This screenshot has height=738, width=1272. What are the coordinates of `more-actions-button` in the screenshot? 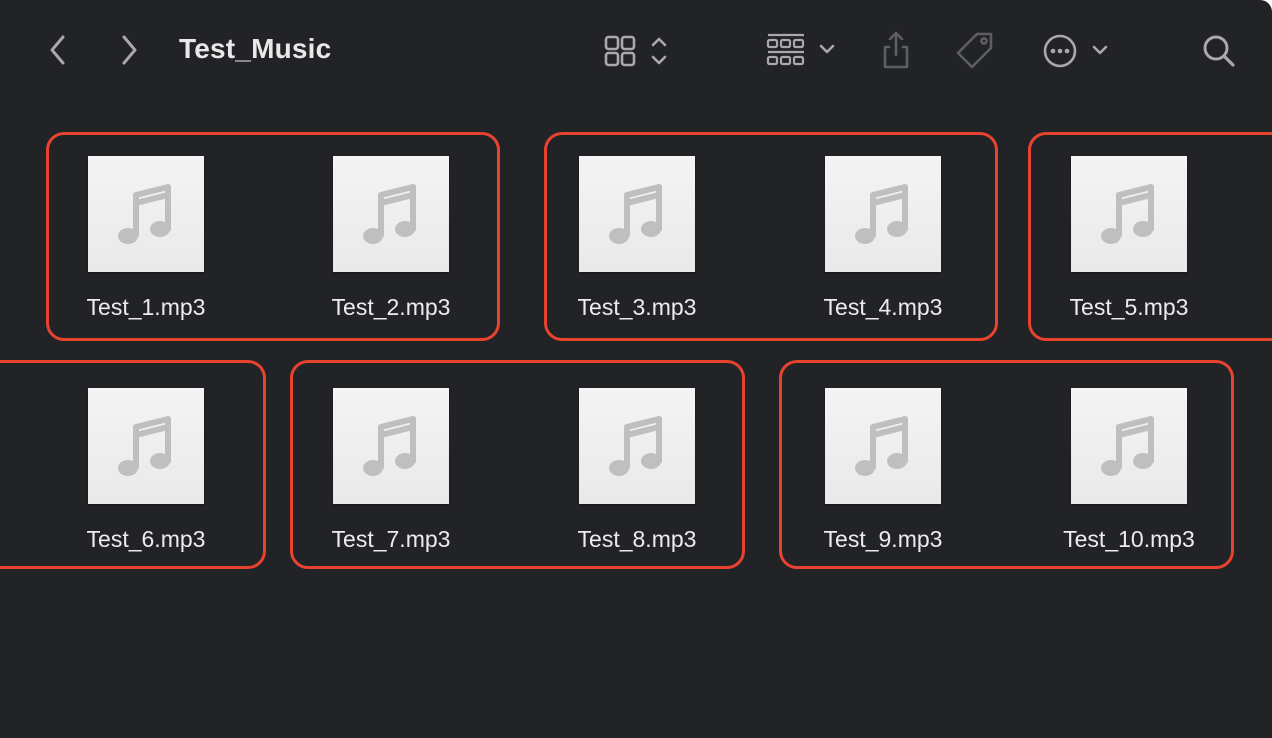 It's located at (1076, 51).